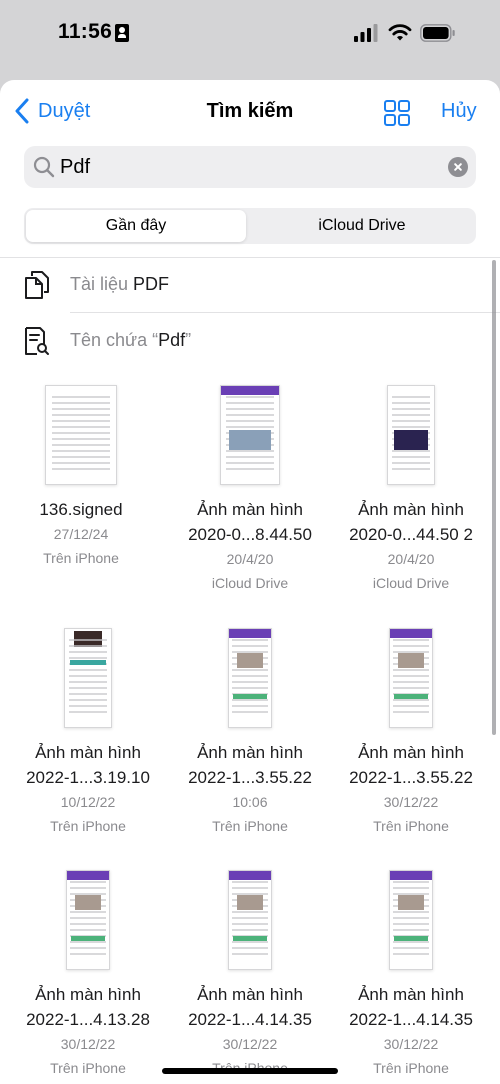  I want to click on back-label: Duyệt, so click(64, 110).